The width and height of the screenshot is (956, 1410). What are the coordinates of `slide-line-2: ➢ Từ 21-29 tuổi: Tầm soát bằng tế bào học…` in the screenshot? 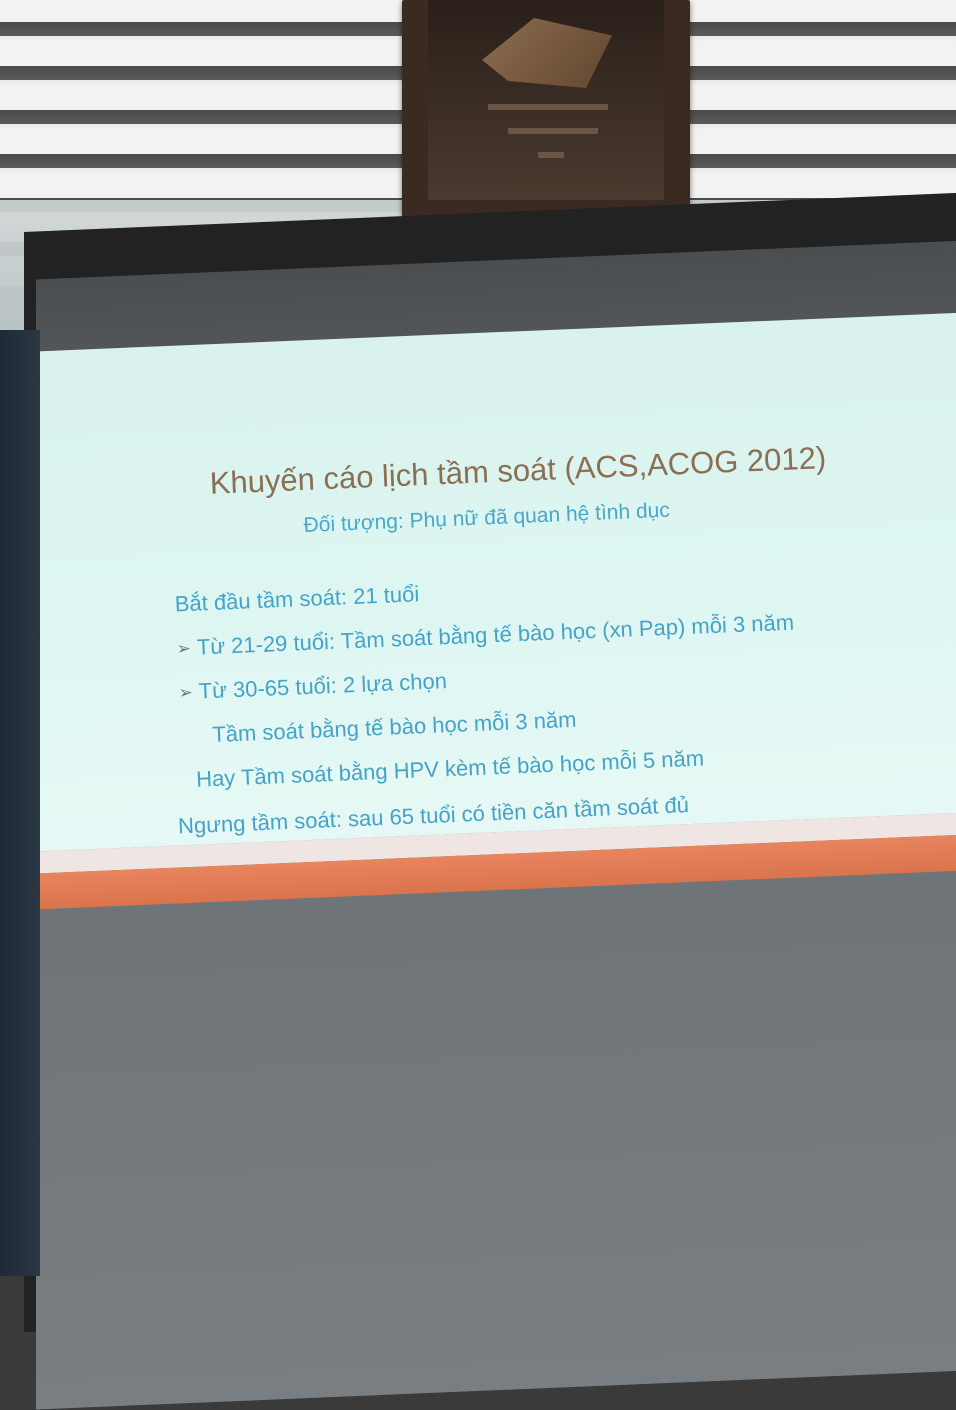 It's located at (485, 636).